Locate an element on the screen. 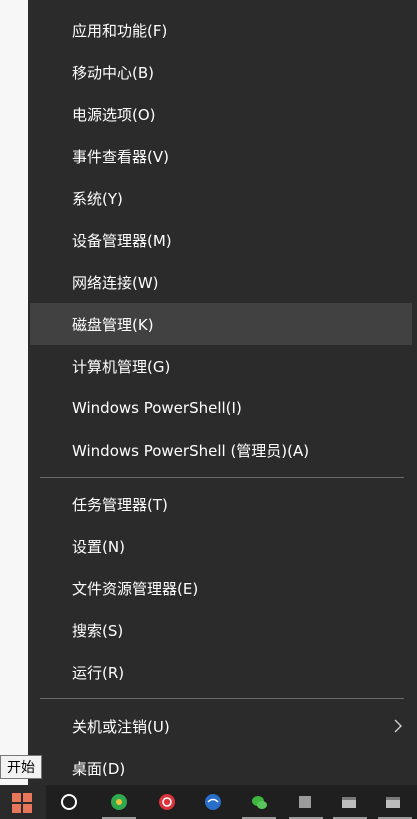 The width and height of the screenshot is (417, 819). start-button is located at coordinates (23, 802).